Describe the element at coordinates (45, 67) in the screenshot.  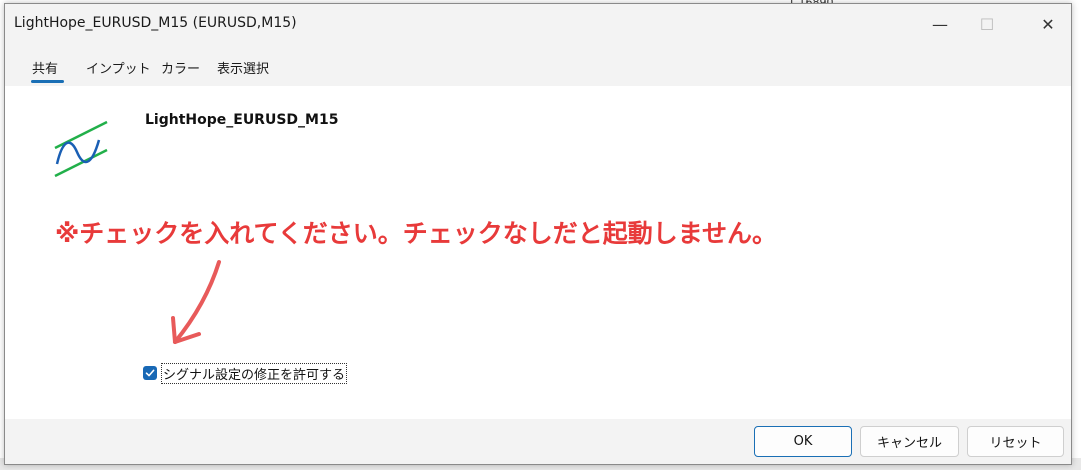
I see `tab-common: 共有` at that location.